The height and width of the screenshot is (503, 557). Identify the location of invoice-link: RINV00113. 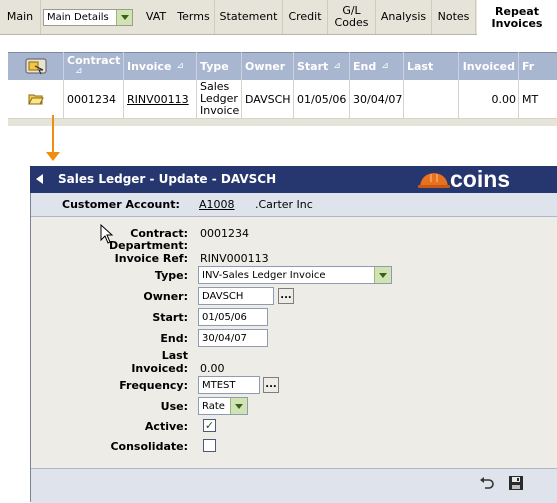
(158, 99).